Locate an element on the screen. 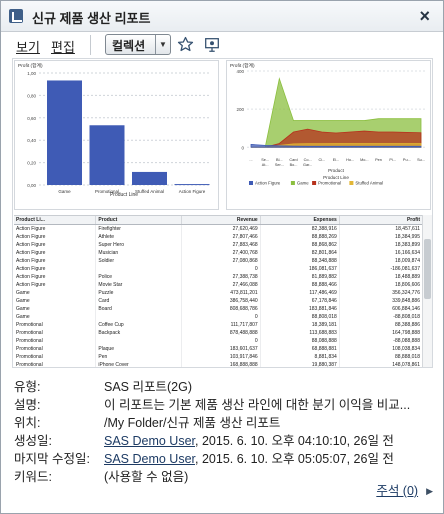 The height and width of the screenshot is (514, 444). meta-location-value: /My Folder/신규 제품 생산 리포트 is located at coordinates (192, 423).